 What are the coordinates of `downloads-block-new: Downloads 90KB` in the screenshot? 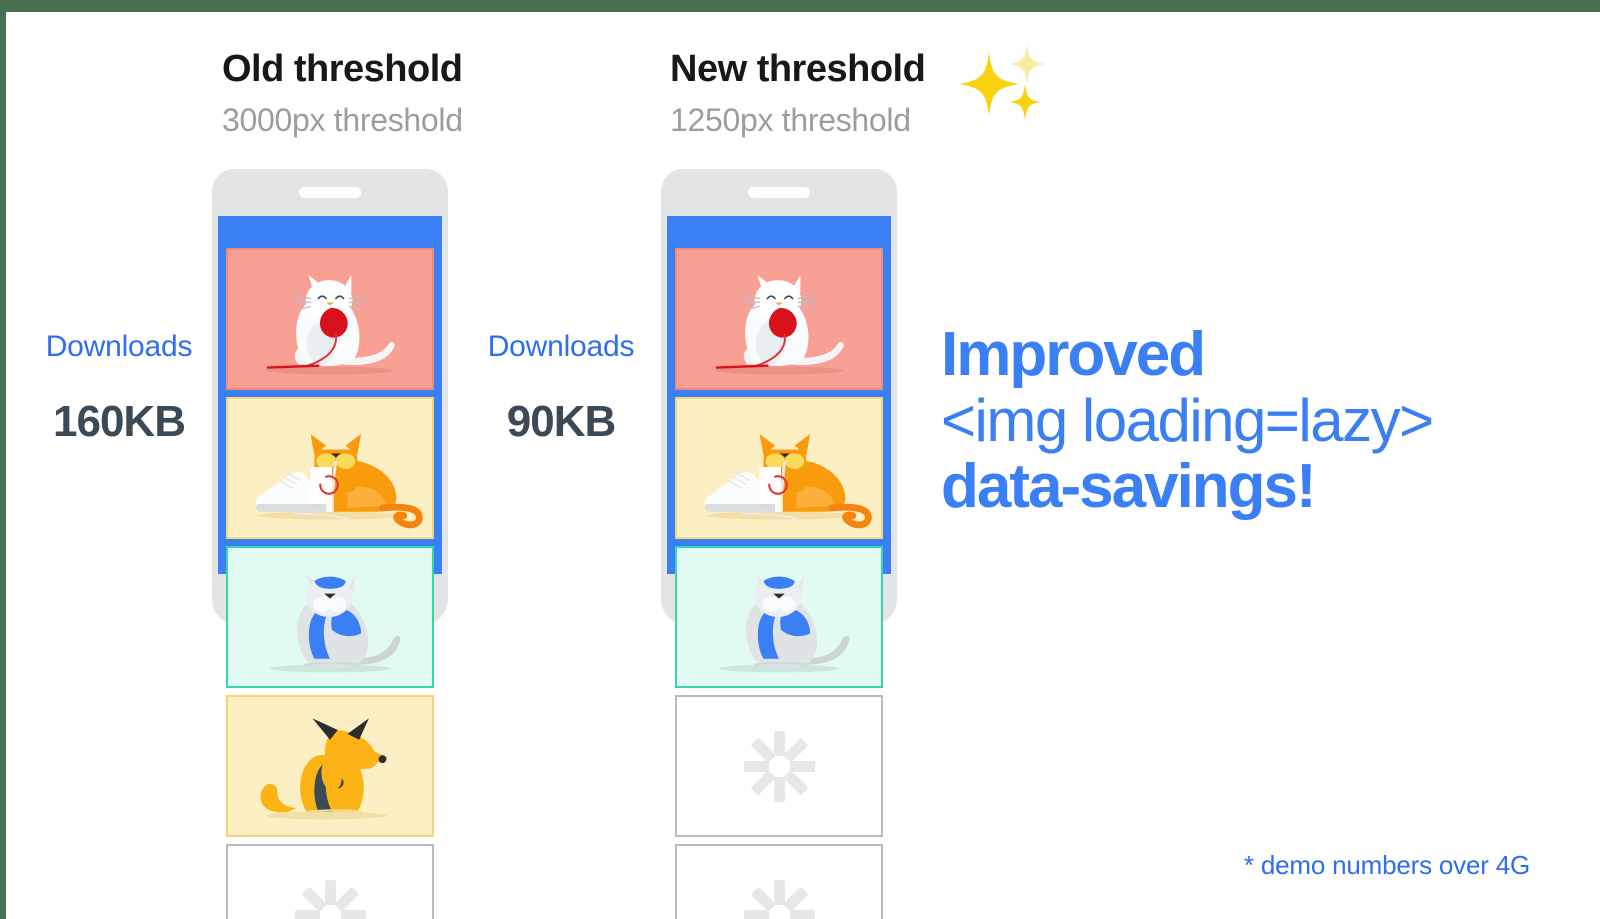 It's located at (561, 388).